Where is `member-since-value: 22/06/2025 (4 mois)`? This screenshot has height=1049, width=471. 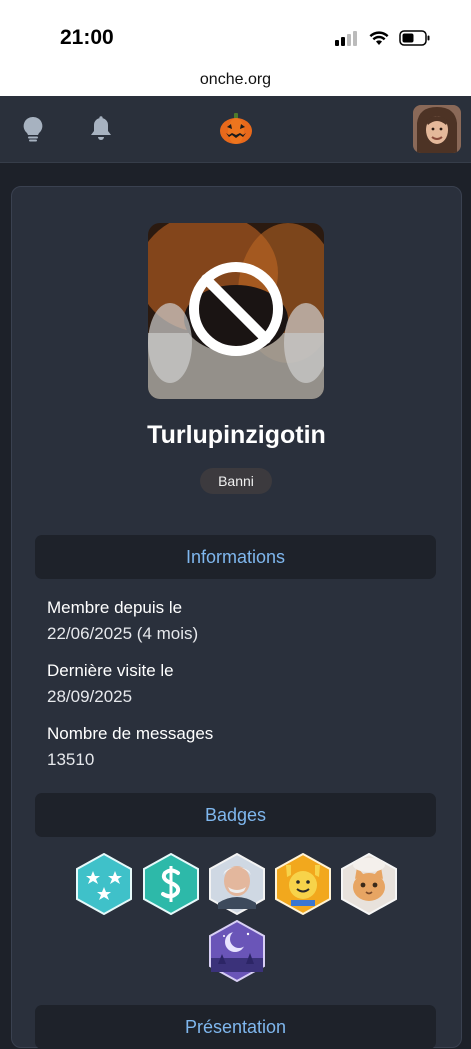 member-since-value: 22/06/2025 (4 mois) is located at coordinates (123, 633).